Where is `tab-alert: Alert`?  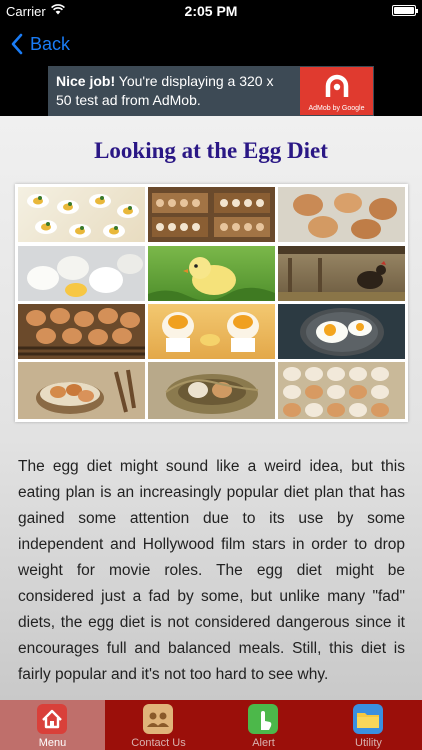
tab-alert: Alert is located at coordinates (263, 725).